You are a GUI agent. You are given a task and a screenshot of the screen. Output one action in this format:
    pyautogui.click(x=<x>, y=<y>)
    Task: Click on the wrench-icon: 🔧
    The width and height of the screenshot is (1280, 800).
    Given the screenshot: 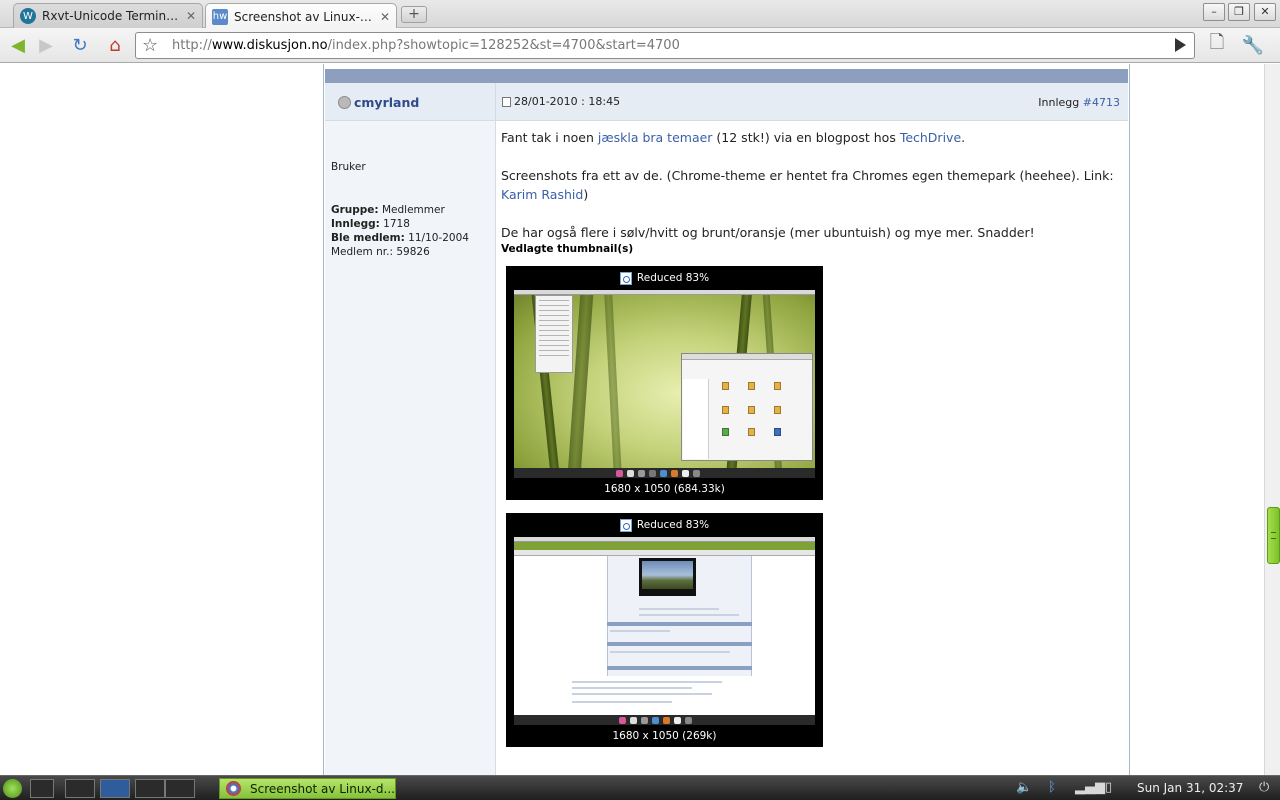 What is the action you would take?
    pyautogui.click(x=1253, y=45)
    